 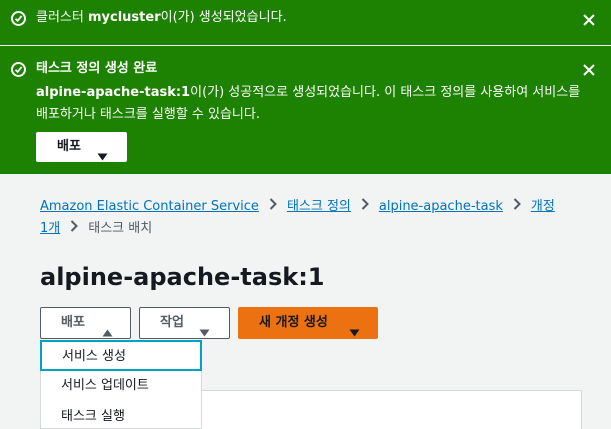 What do you see at coordinates (121, 355) in the screenshot?
I see `menu-item-create-service: 서비스 생성` at bounding box center [121, 355].